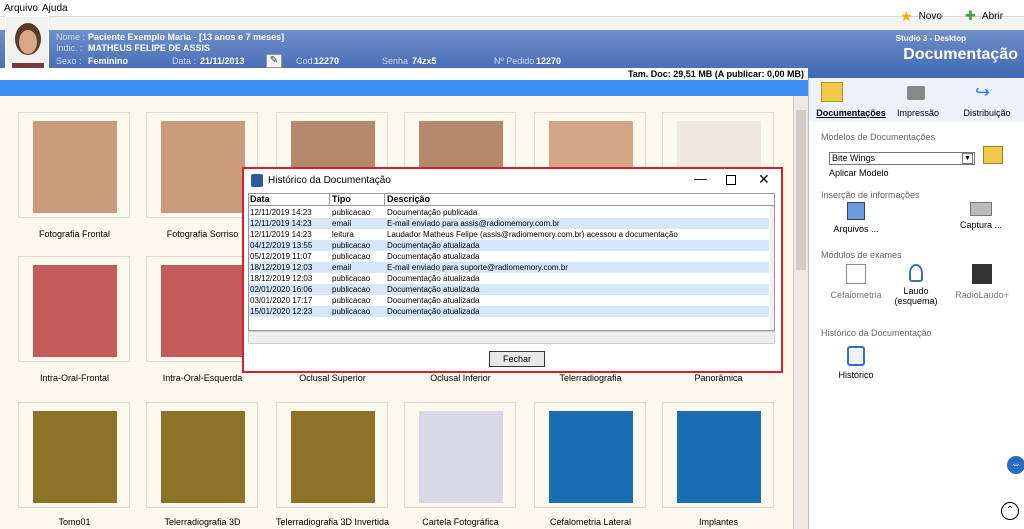  I want to click on historico-button: Histórico, so click(856, 363).